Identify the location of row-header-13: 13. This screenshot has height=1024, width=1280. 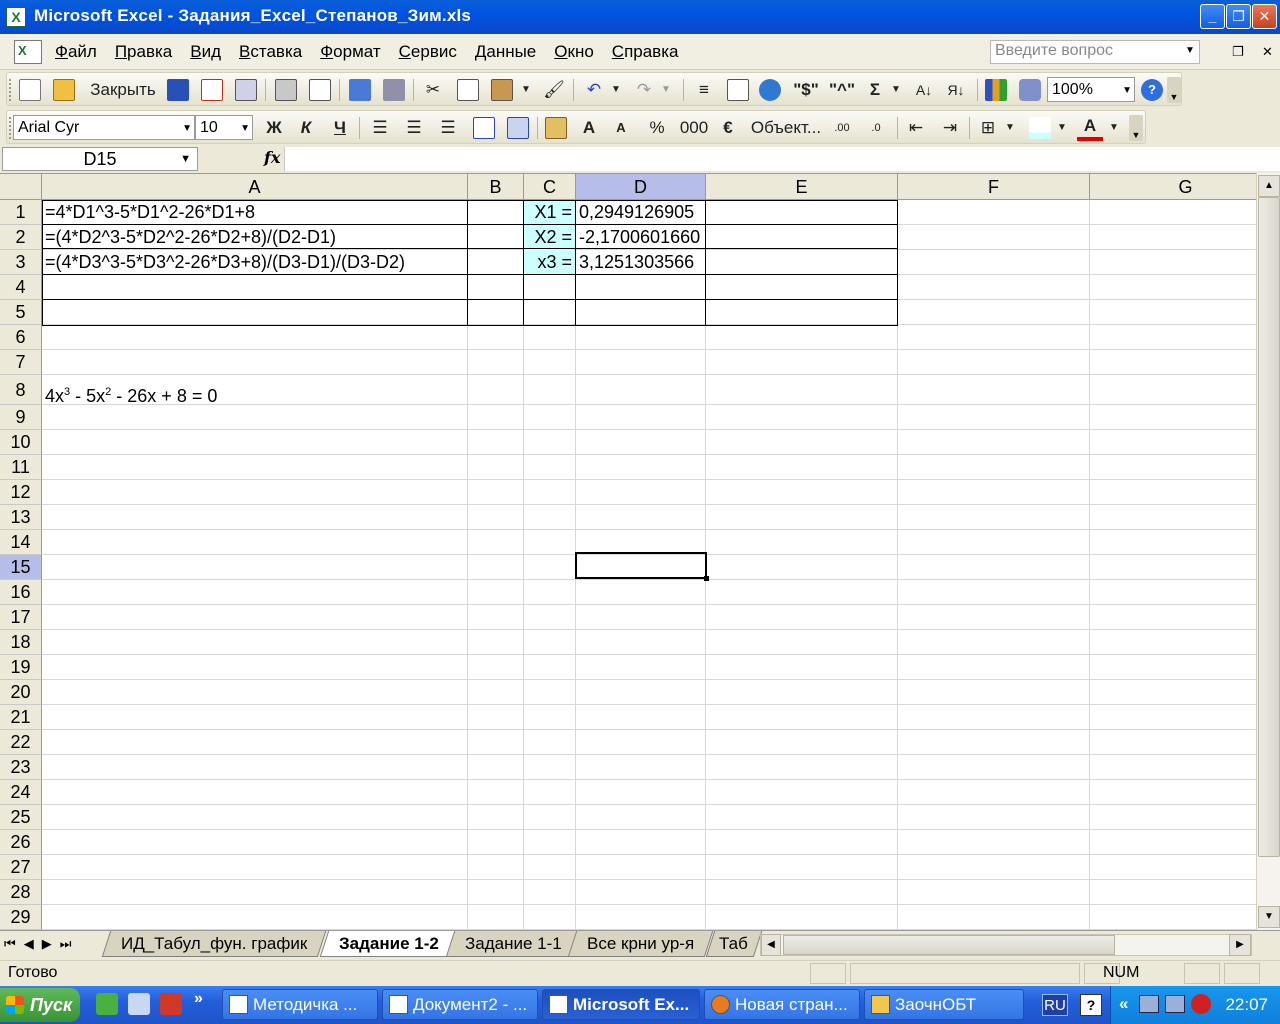
(21, 517).